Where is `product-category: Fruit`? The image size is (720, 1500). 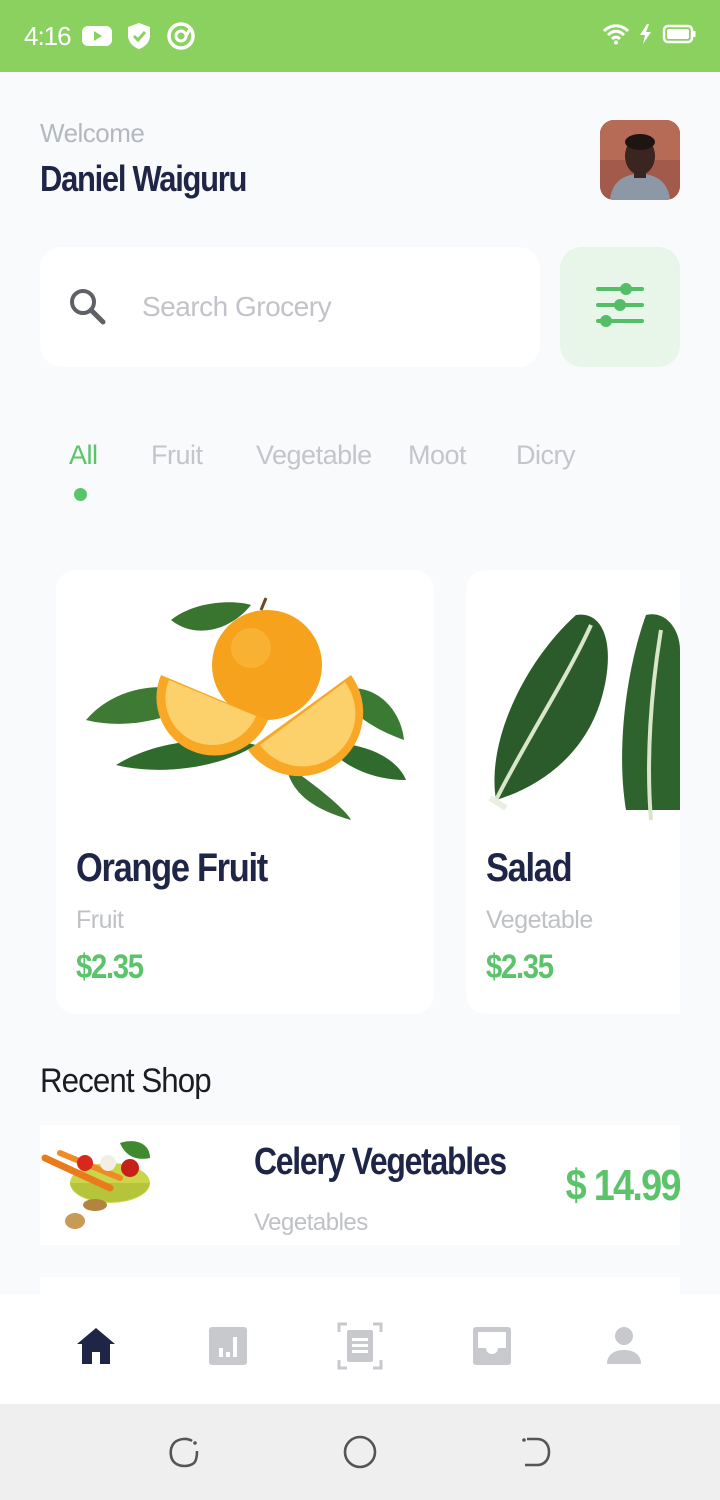
product-category: Fruit is located at coordinates (100, 920).